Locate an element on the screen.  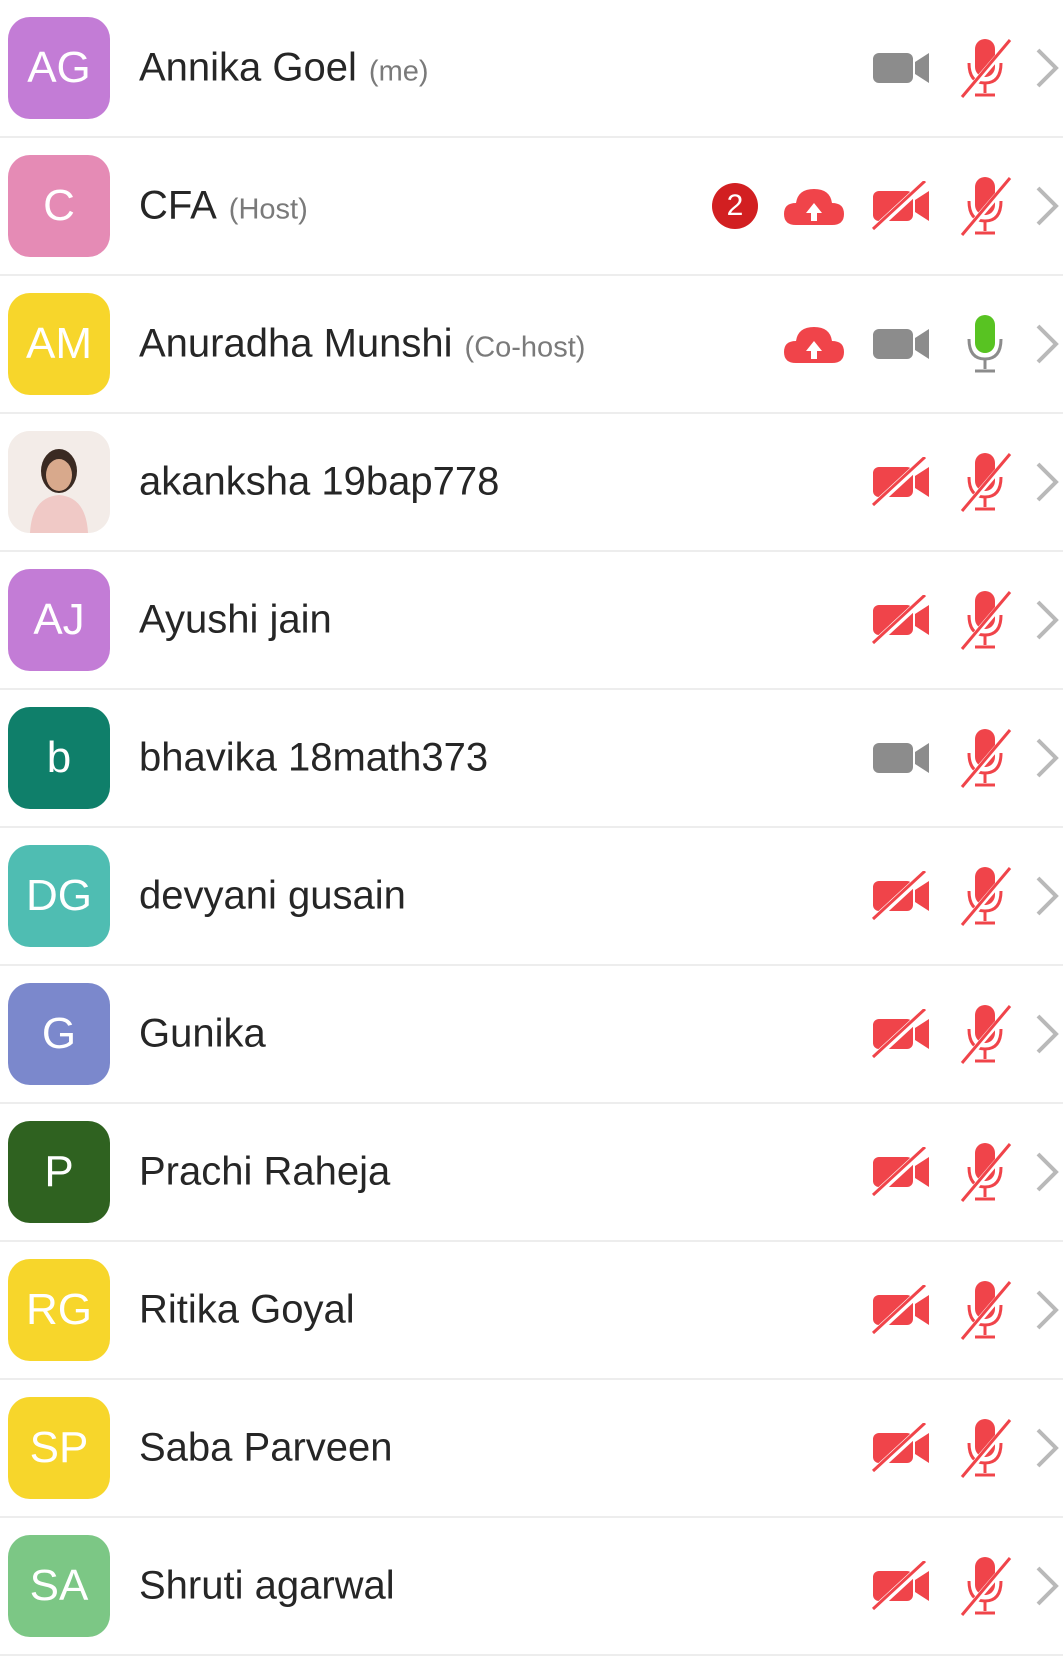
name-text: akanksha 19bap778 is located at coordinates (319, 481).